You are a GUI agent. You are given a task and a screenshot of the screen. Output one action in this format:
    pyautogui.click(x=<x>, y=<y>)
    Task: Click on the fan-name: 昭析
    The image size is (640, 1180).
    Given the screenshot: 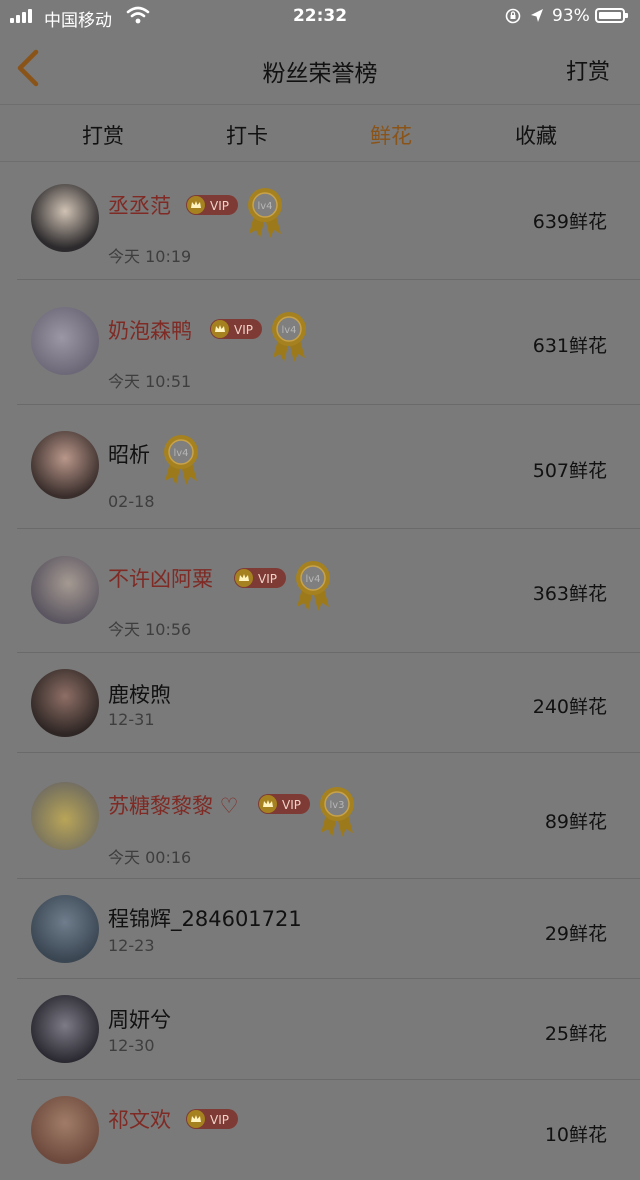 What is the action you would take?
    pyautogui.click(x=129, y=454)
    